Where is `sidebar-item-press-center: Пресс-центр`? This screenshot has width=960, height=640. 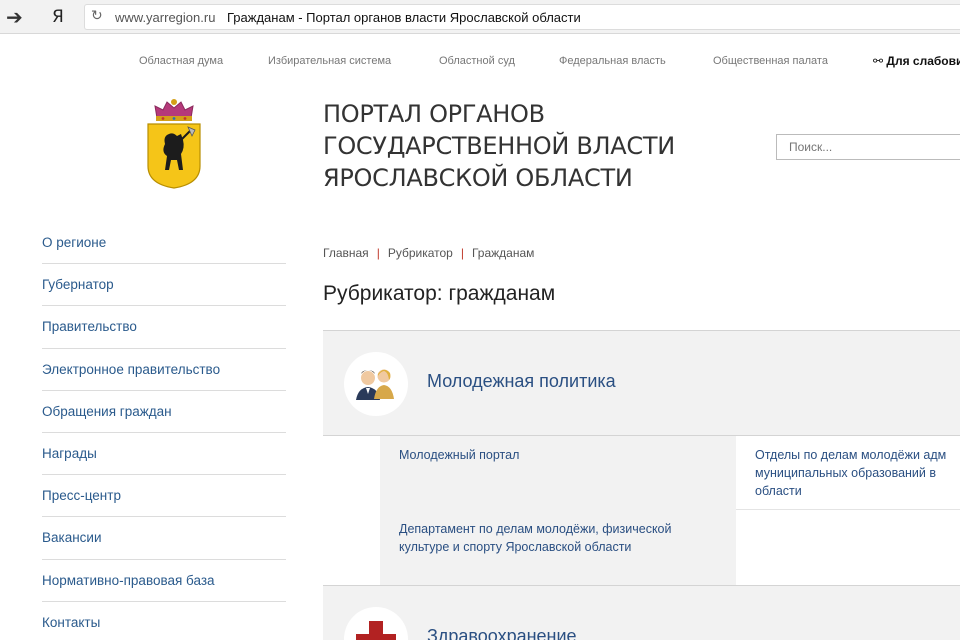
sidebar-item-press-center: Пресс-центр is located at coordinates (164, 496).